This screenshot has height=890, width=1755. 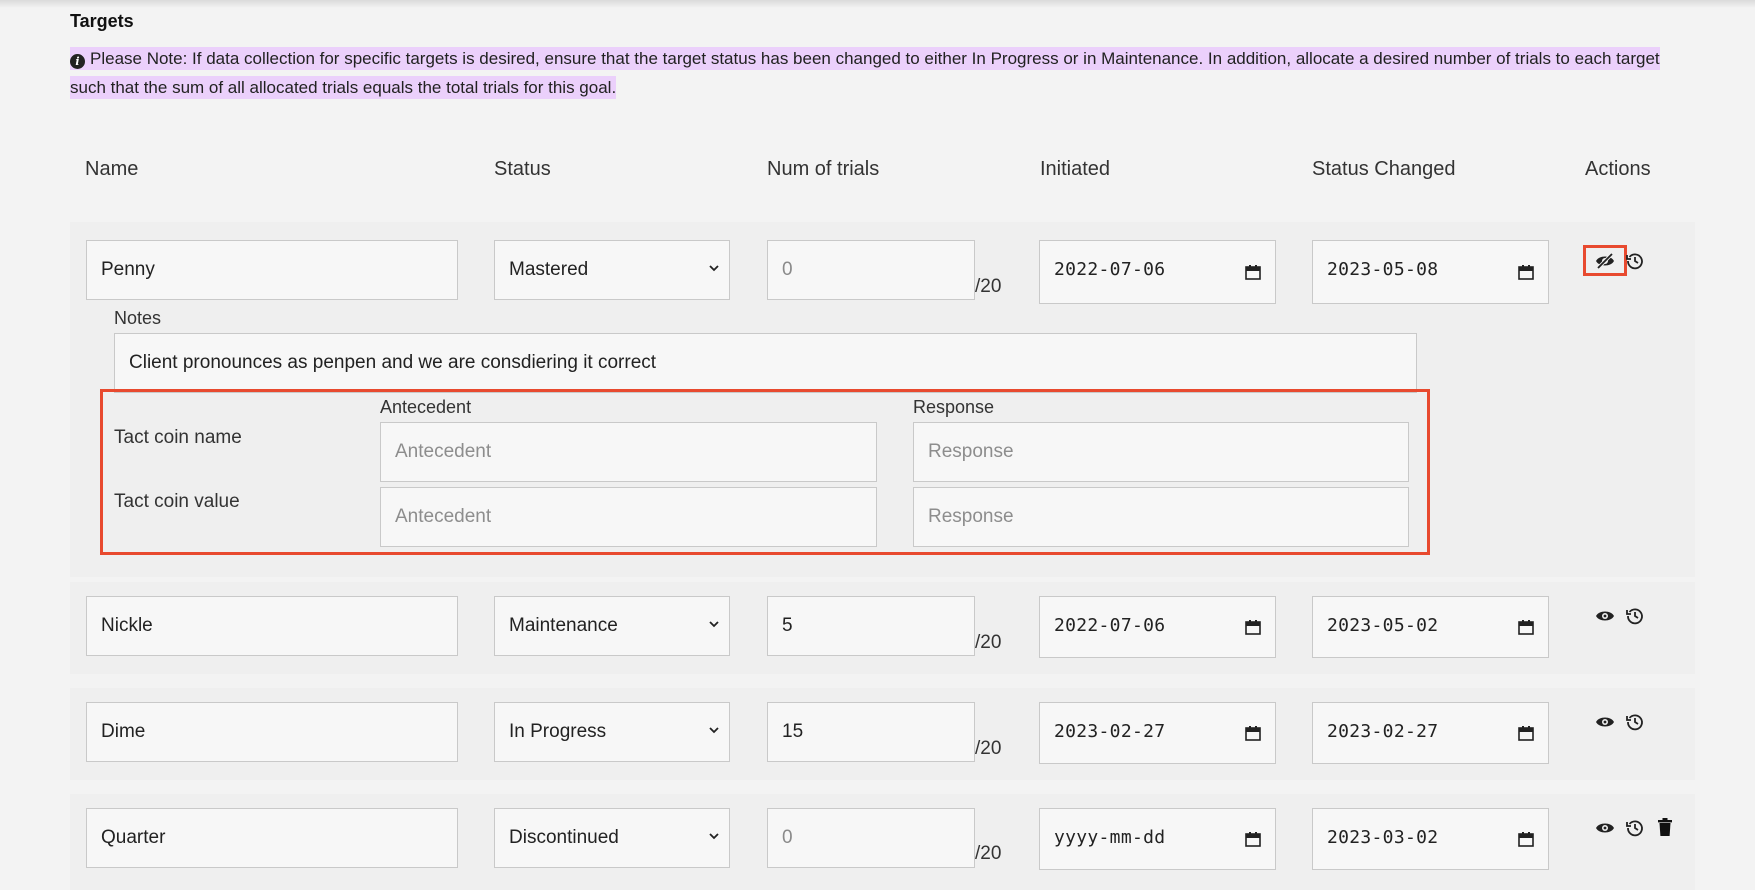 I want to click on column-header-trials: Num of trials, so click(x=823, y=169).